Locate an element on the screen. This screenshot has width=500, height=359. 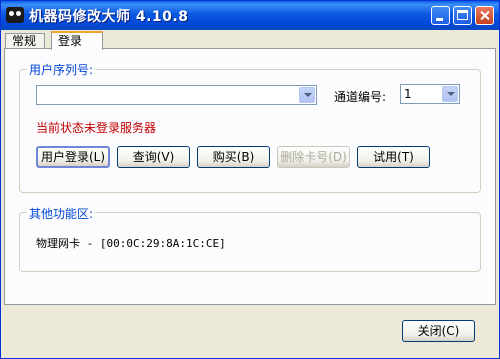
buy-button: 购买(B) is located at coordinates (233, 157).